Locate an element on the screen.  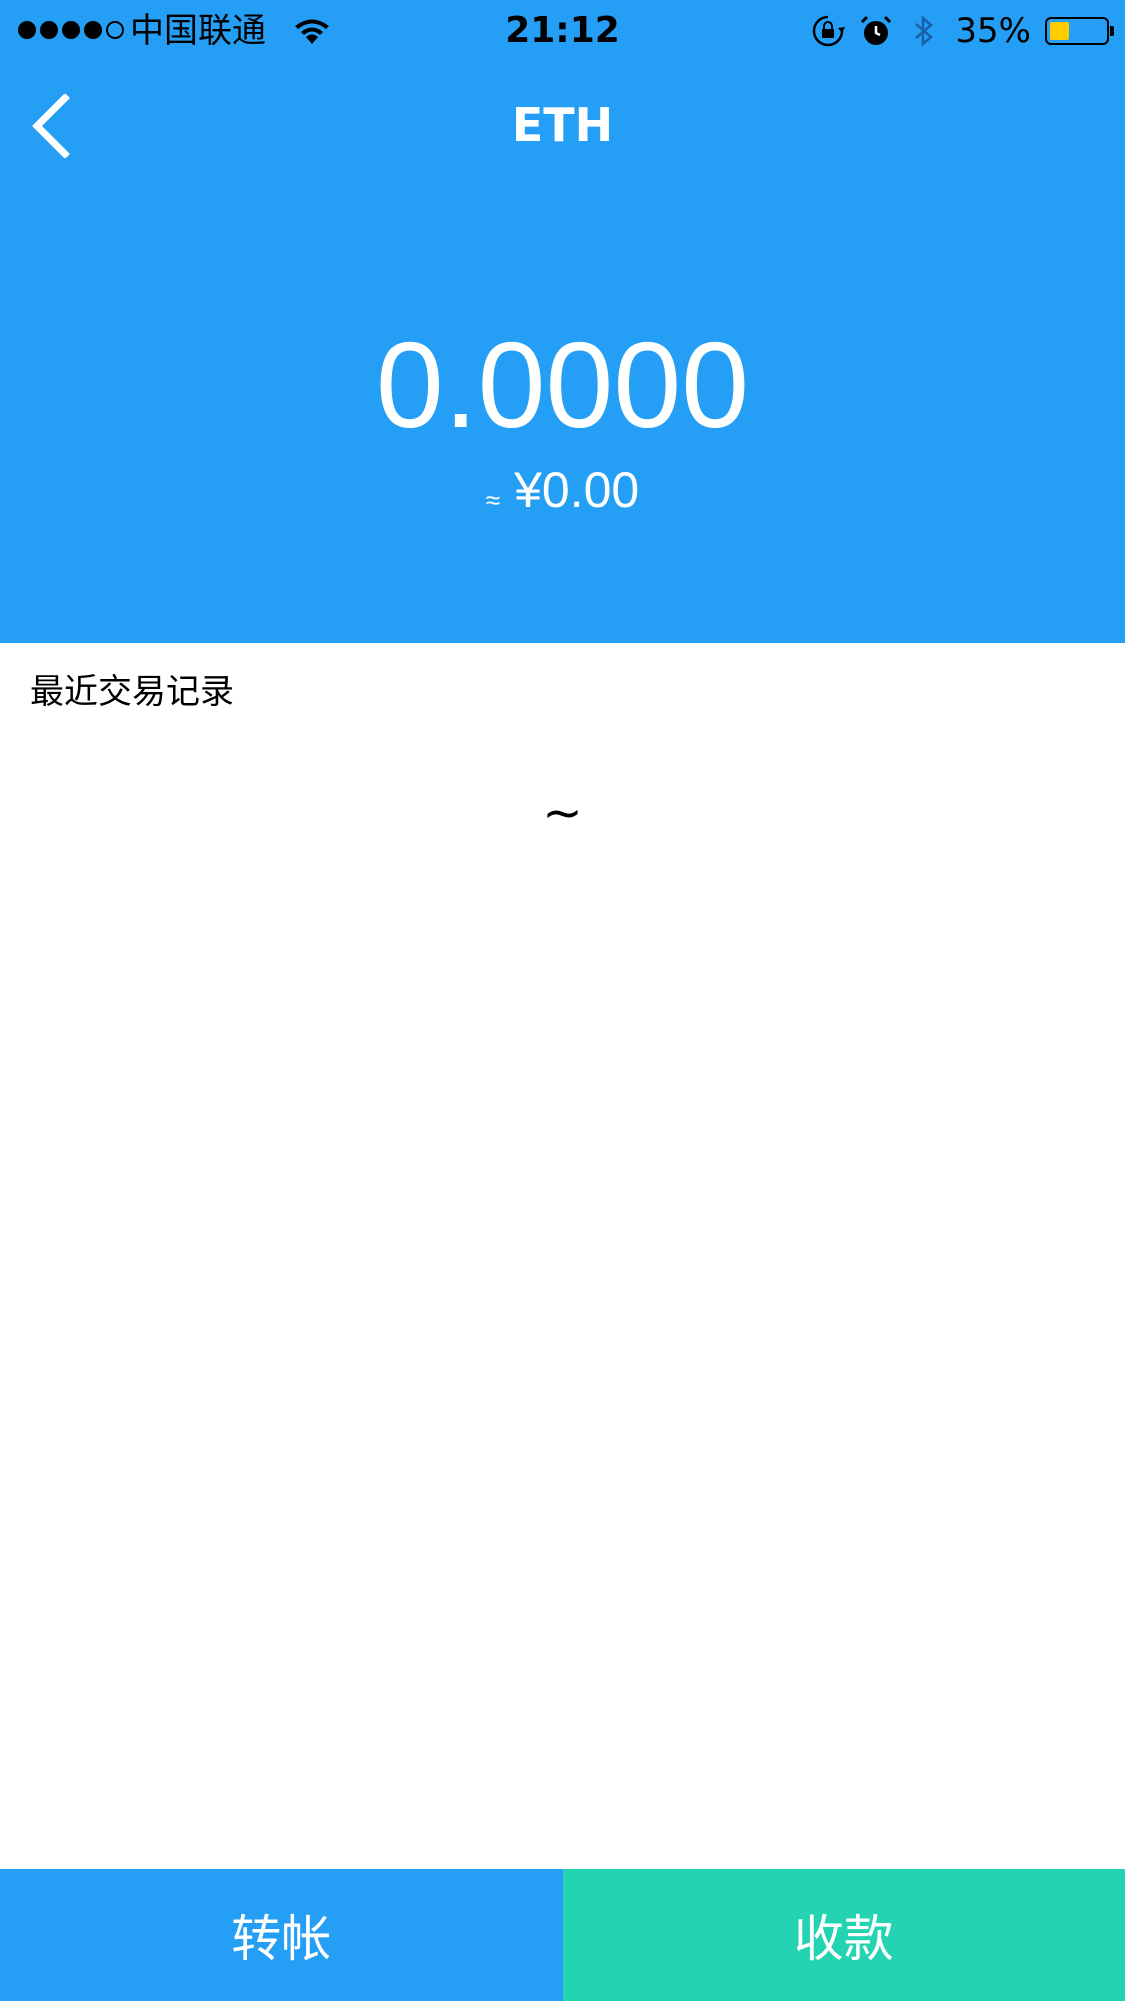
approx-symbol: ≈ is located at coordinates (493, 500).